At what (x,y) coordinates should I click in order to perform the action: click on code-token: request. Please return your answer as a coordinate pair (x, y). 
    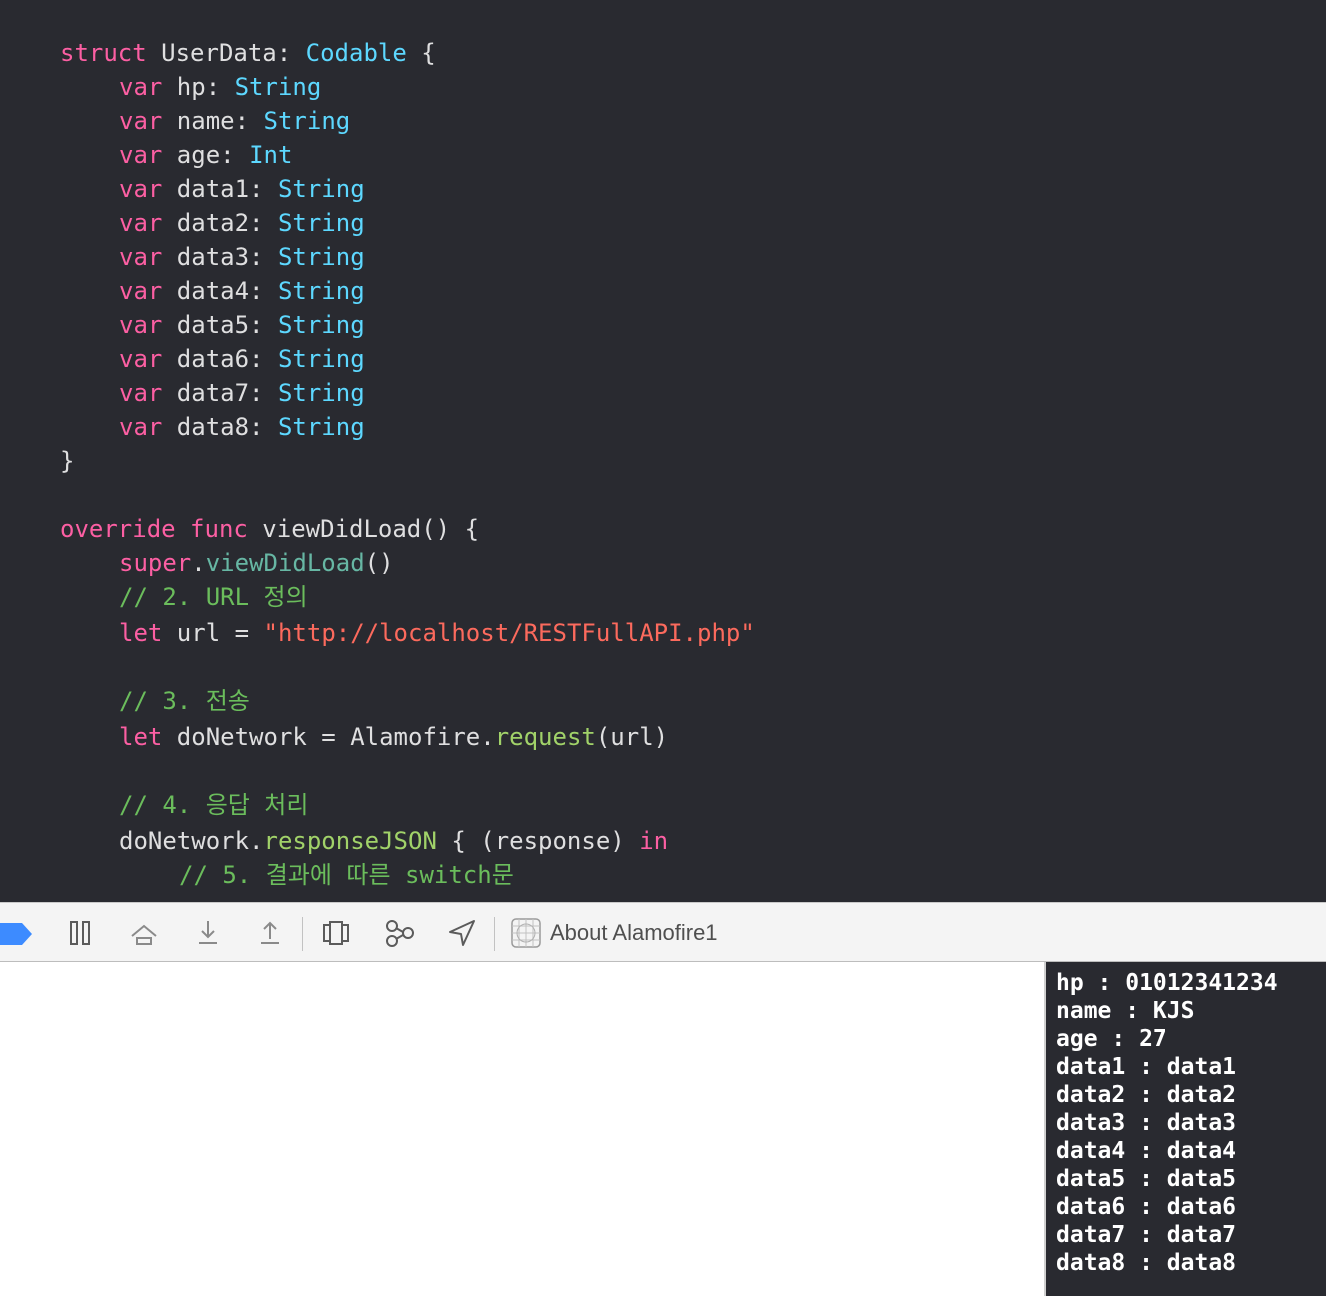
    Looking at the image, I should click on (545, 737).